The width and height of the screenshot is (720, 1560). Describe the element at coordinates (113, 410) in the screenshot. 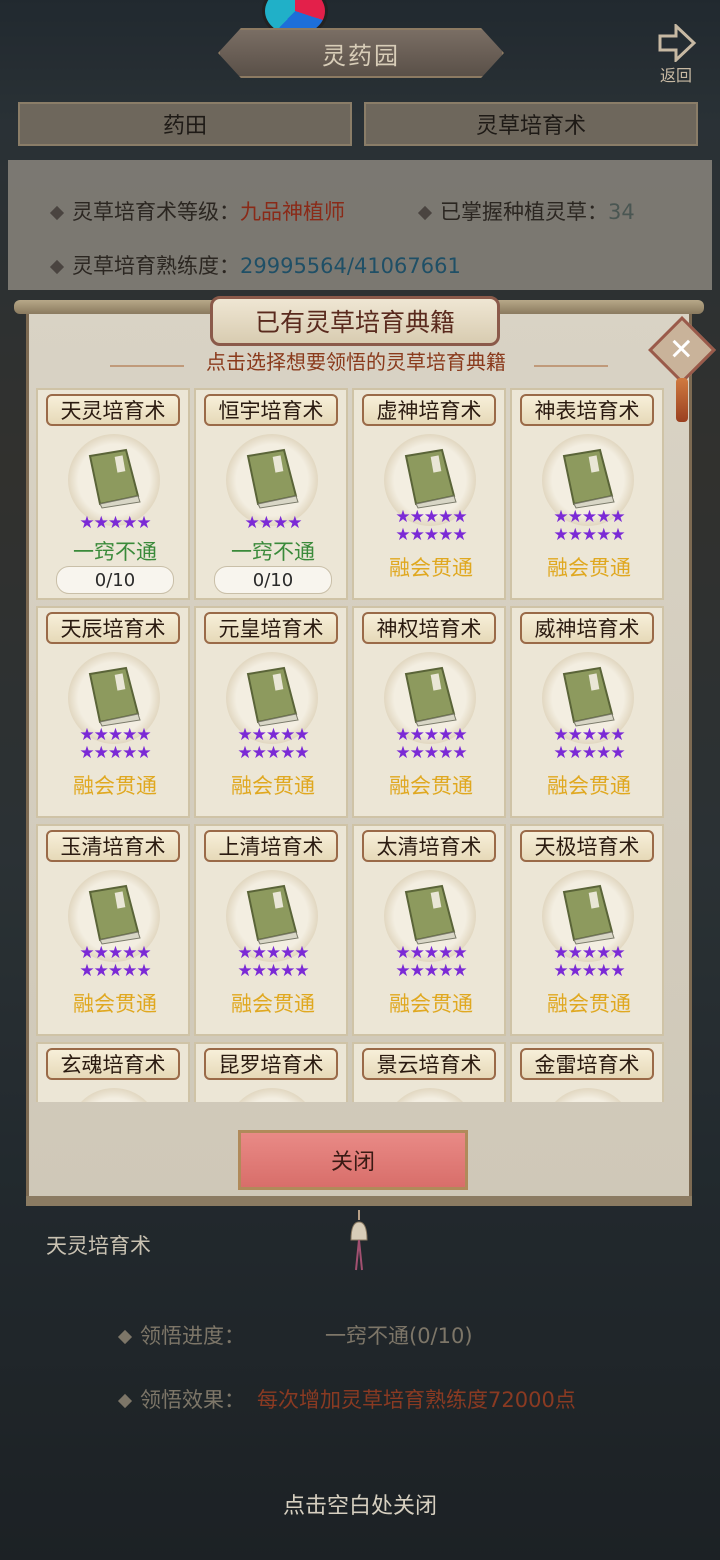

I see `book-name: 天灵培育术` at that location.